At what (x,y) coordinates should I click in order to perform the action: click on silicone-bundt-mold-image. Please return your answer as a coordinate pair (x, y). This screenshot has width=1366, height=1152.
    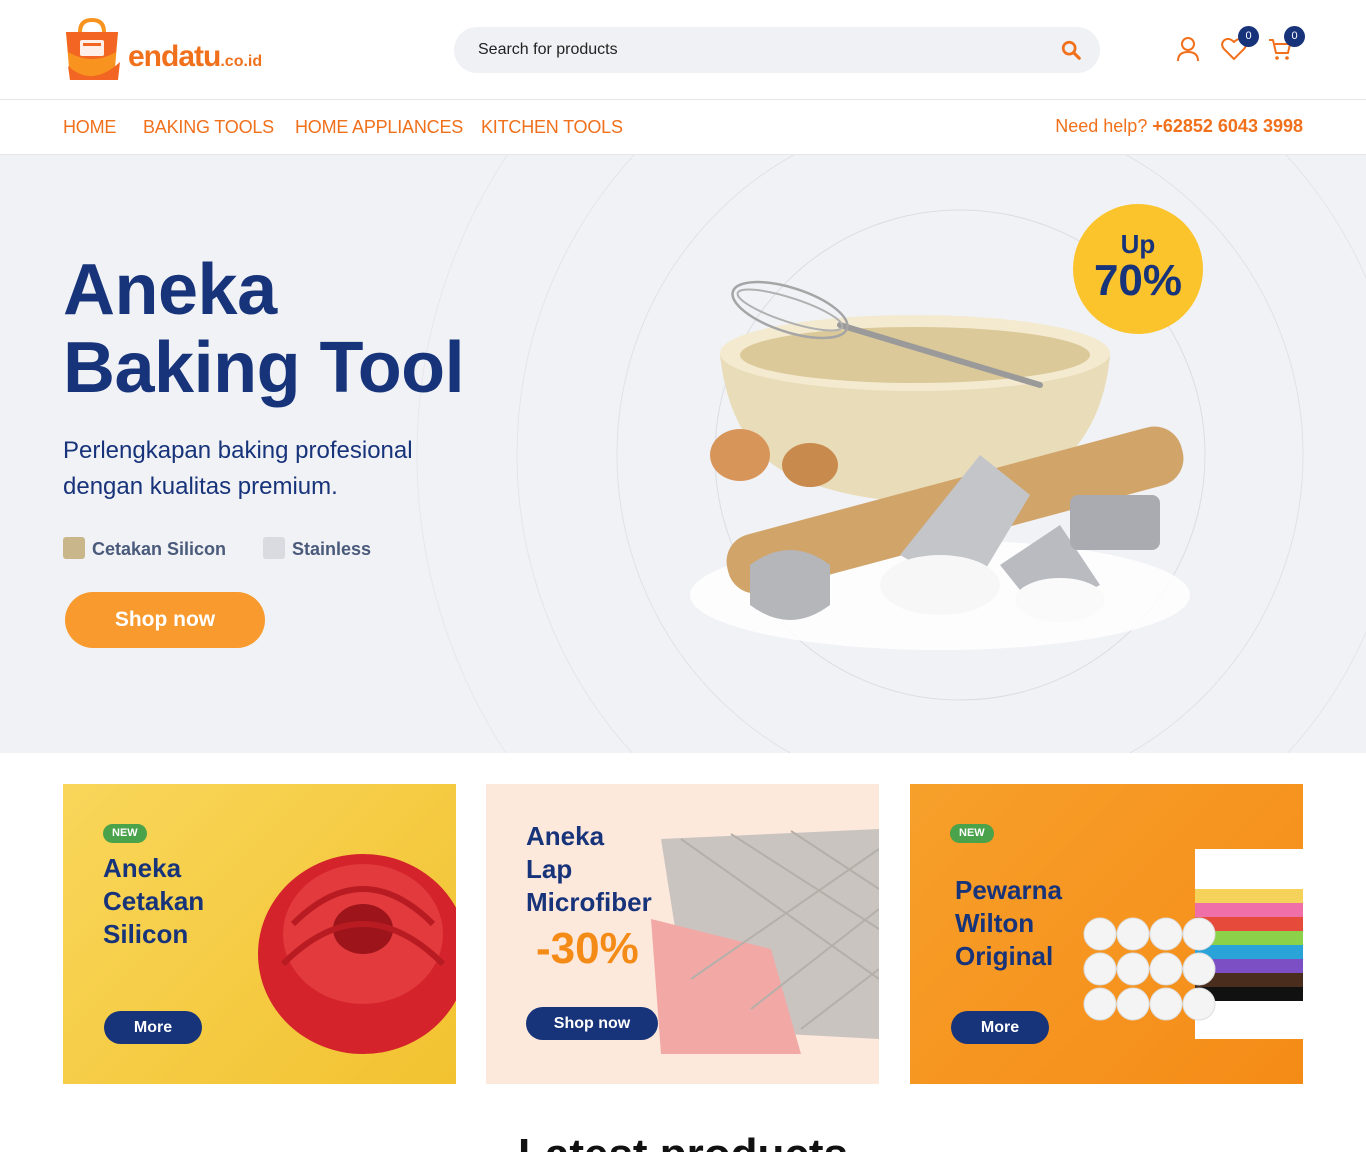
    Looking at the image, I should click on (357, 954).